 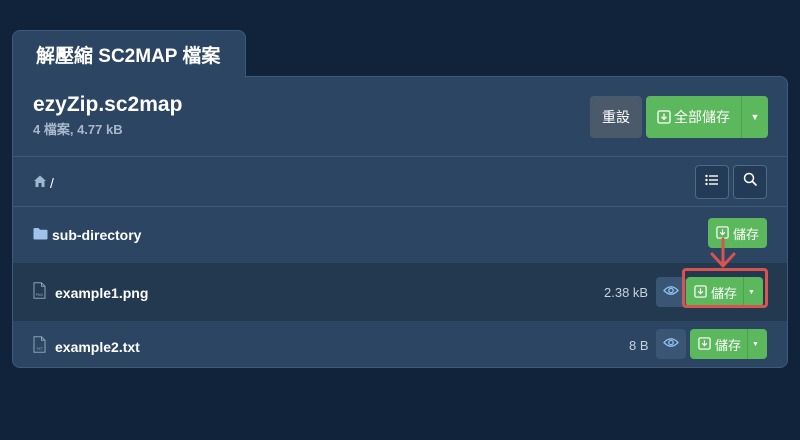 I want to click on save-all-label: 全部儲存, so click(x=702, y=117).